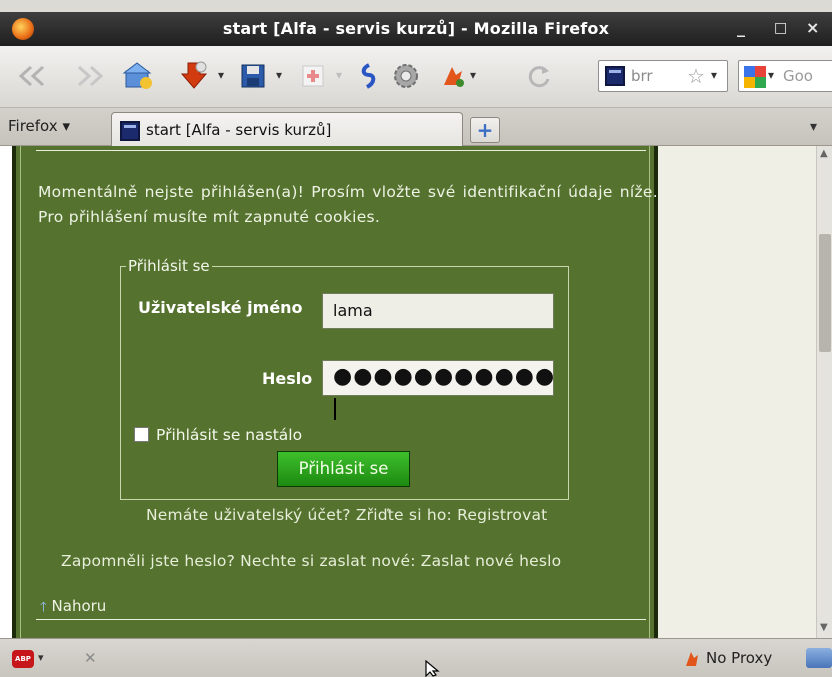 This screenshot has width=832, height=677. I want to click on arrow-cursor-icon, so click(432, 668).